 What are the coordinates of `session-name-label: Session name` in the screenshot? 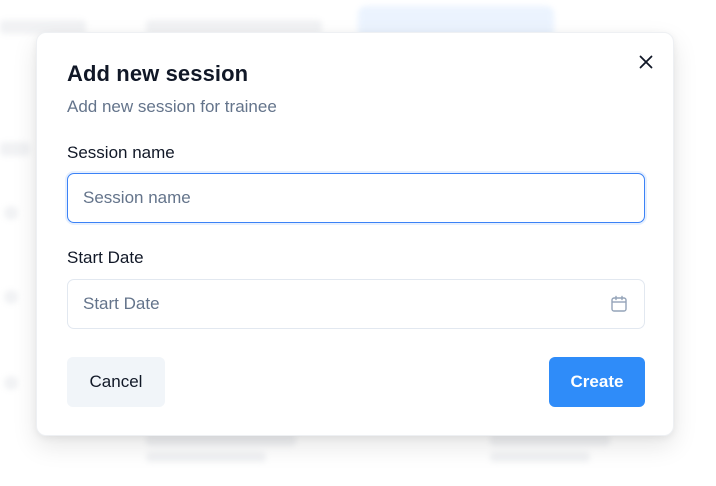 It's located at (121, 152).